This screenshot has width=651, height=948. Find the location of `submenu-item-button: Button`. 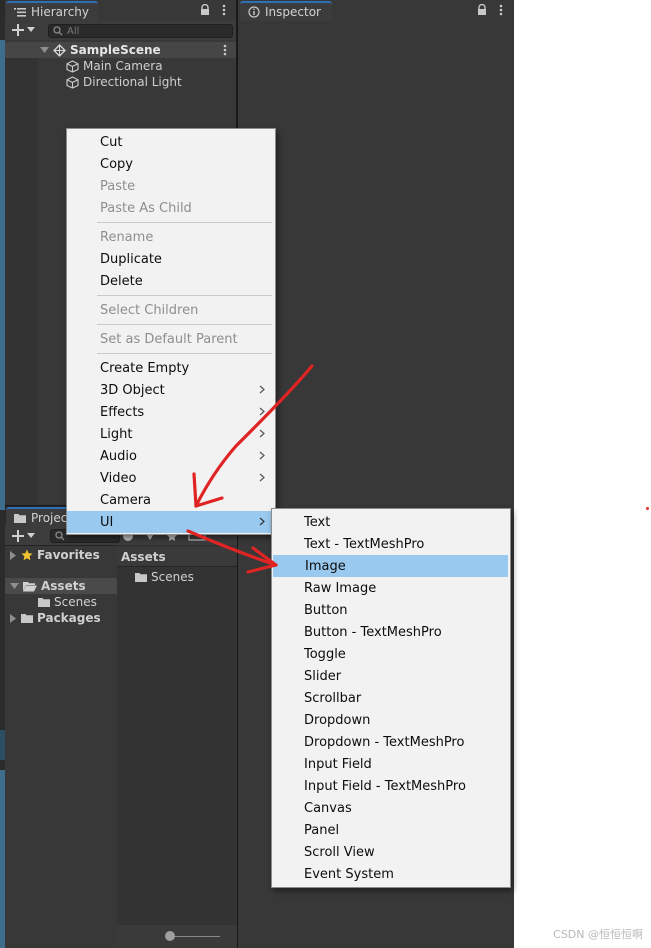

submenu-item-button: Button is located at coordinates (391, 610).